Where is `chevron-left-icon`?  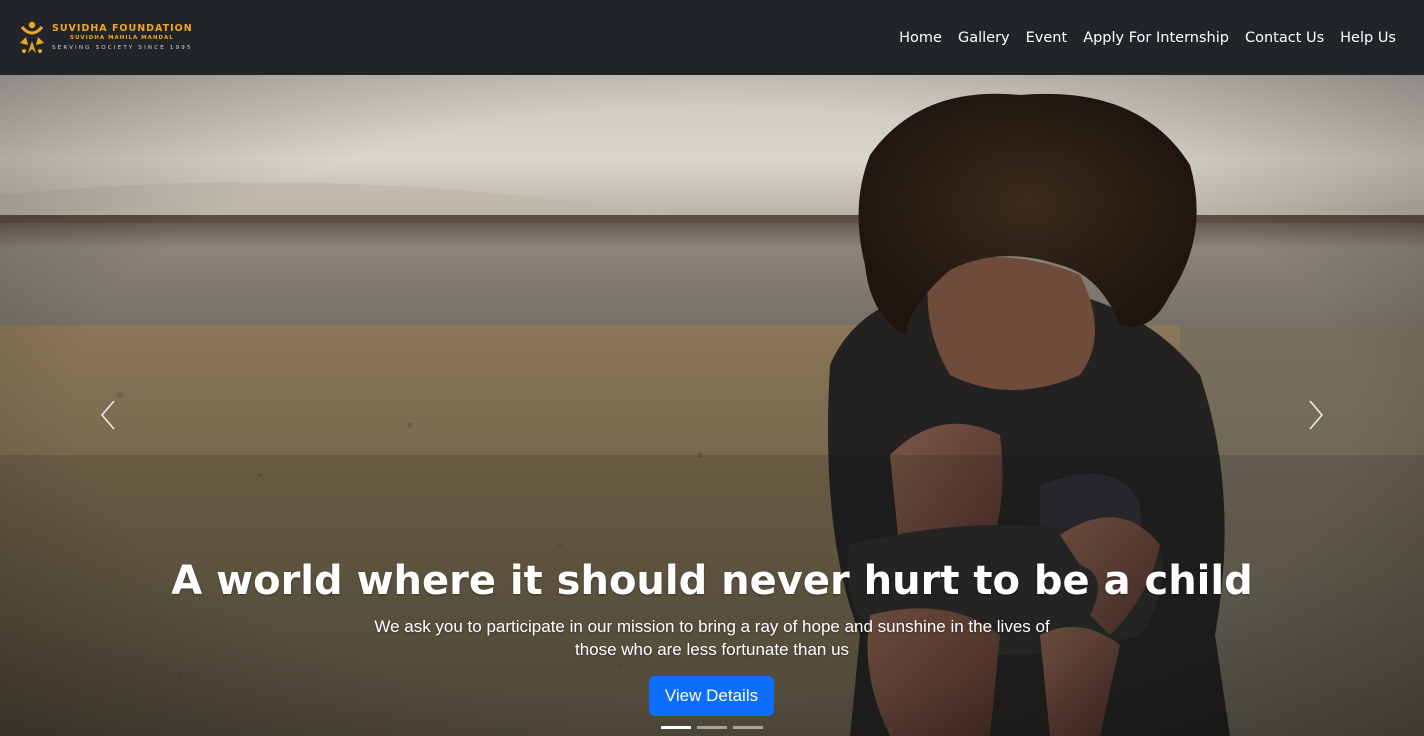
chevron-left-icon is located at coordinates (107, 415).